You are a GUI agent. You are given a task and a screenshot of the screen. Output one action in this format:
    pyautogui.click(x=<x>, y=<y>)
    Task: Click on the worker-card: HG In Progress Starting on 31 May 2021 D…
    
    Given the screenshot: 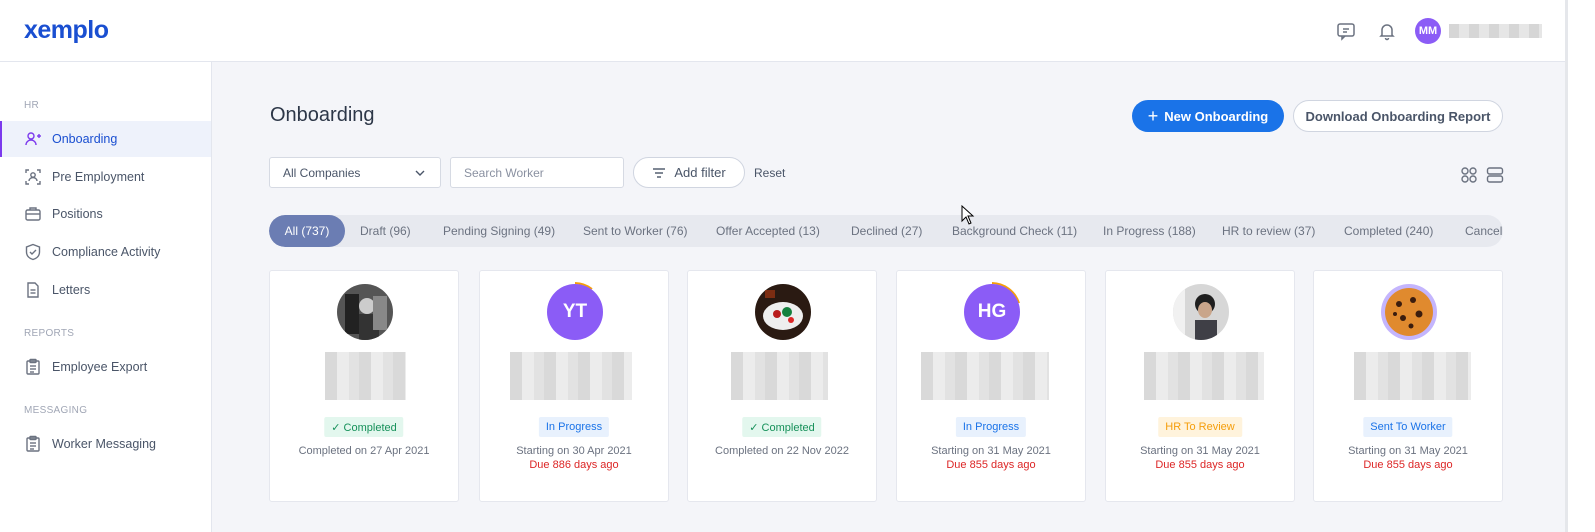 What is the action you would take?
    pyautogui.click(x=991, y=386)
    